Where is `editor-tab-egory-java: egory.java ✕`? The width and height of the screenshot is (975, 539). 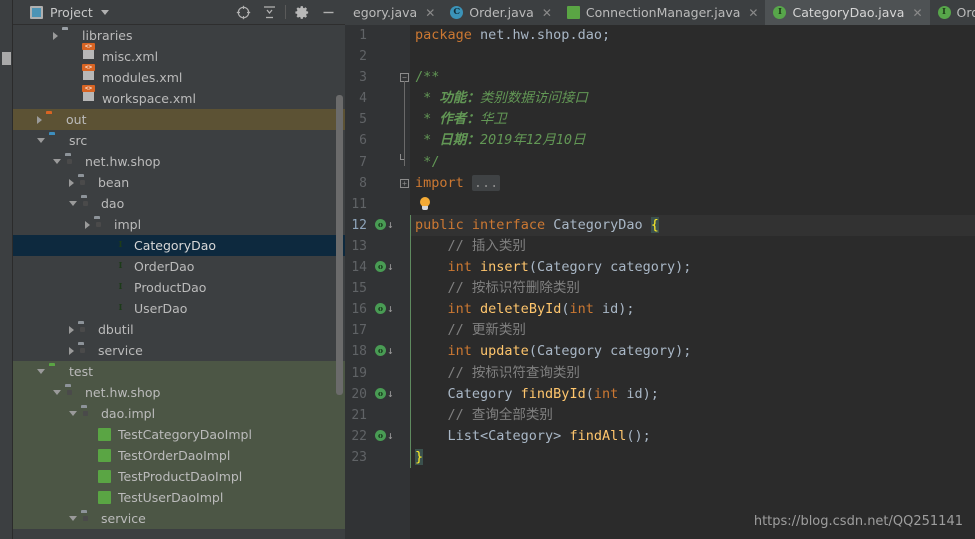 editor-tab-egory-java: egory.java ✕ is located at coordinates (393, 12).